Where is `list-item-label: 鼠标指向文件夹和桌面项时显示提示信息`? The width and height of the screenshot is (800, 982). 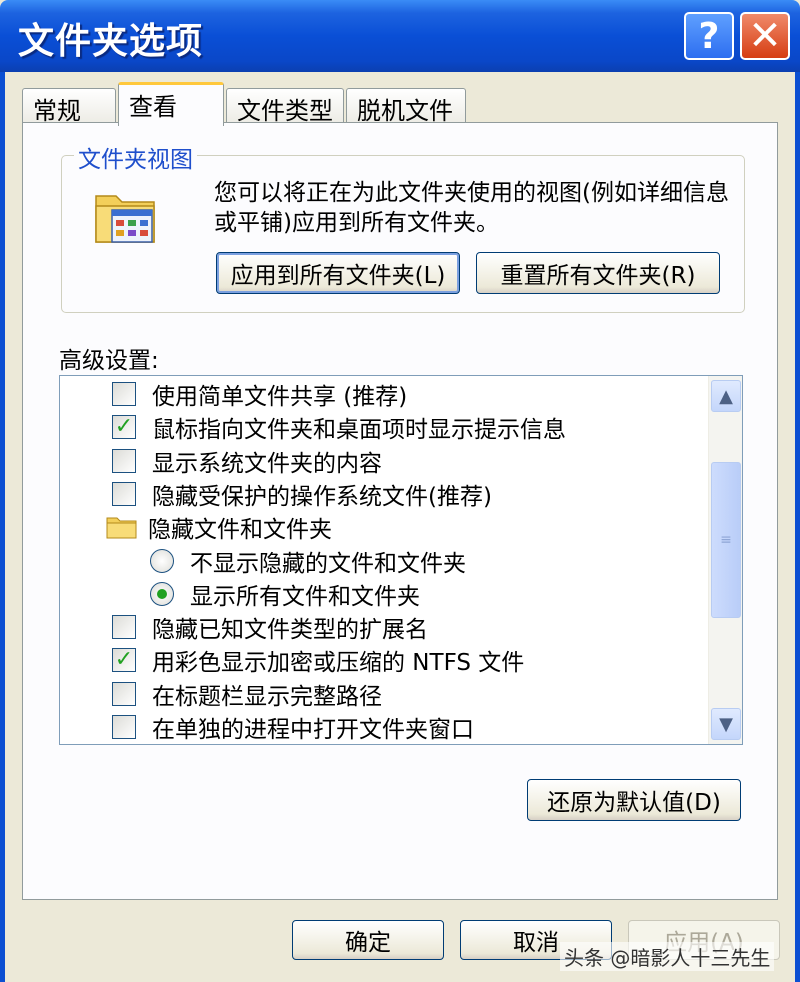 list-item-label: 鼠标指向文件夹和桌面项时显示提示信息 is located at coordinates (359, 430).